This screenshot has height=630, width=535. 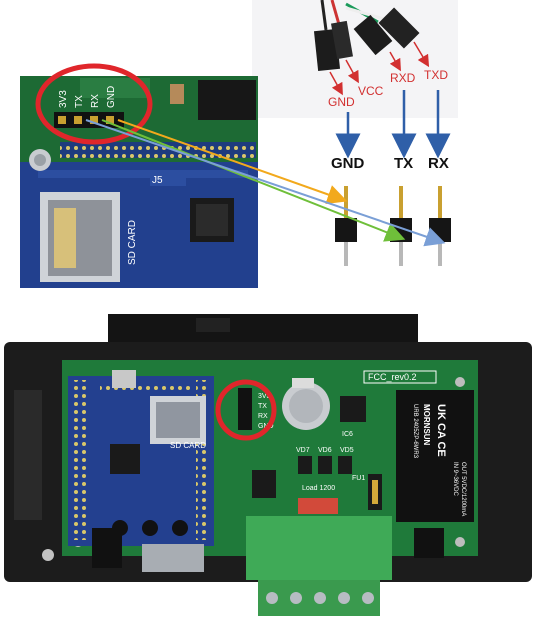 I want to click on module-brand: MORNSUN, so click(x=426, y=425).